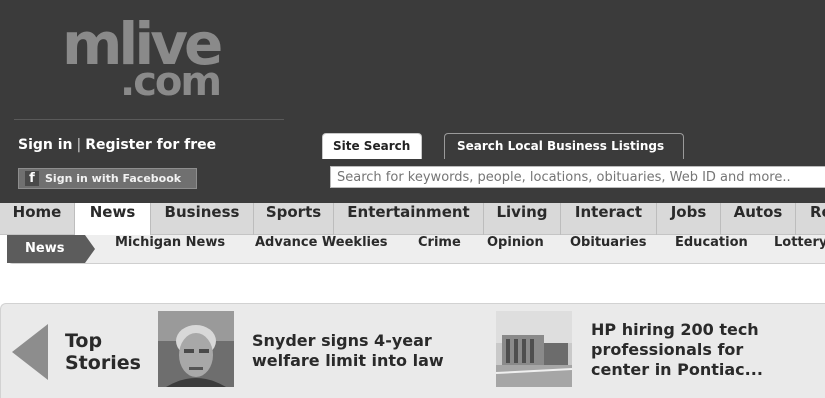 This screenshot has height=398, width=825. What do you see at coordinates (608, 249) in the screenshot?
I see `sub-nav-item-obituaries: Obituaries` at bounding box center [608, 249].